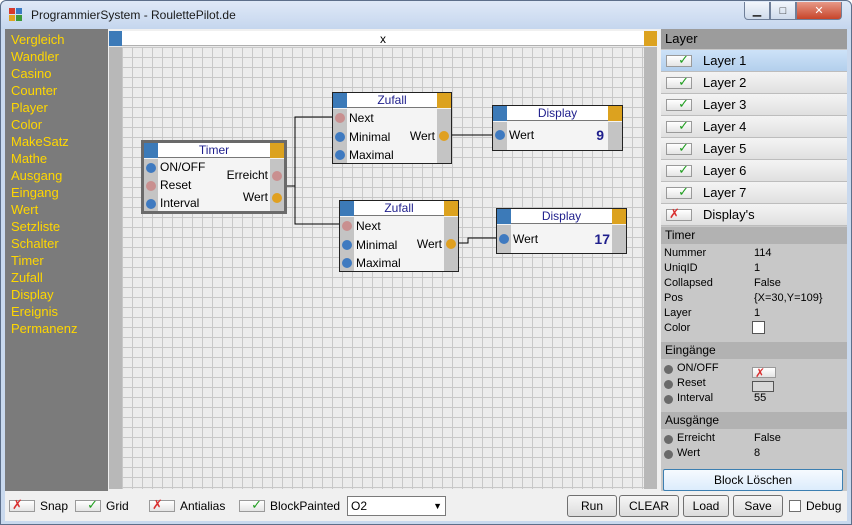 The height and width of the screenshot is (525, 852). I want to click on mode-select: O2 ▼, so click(396, 506).